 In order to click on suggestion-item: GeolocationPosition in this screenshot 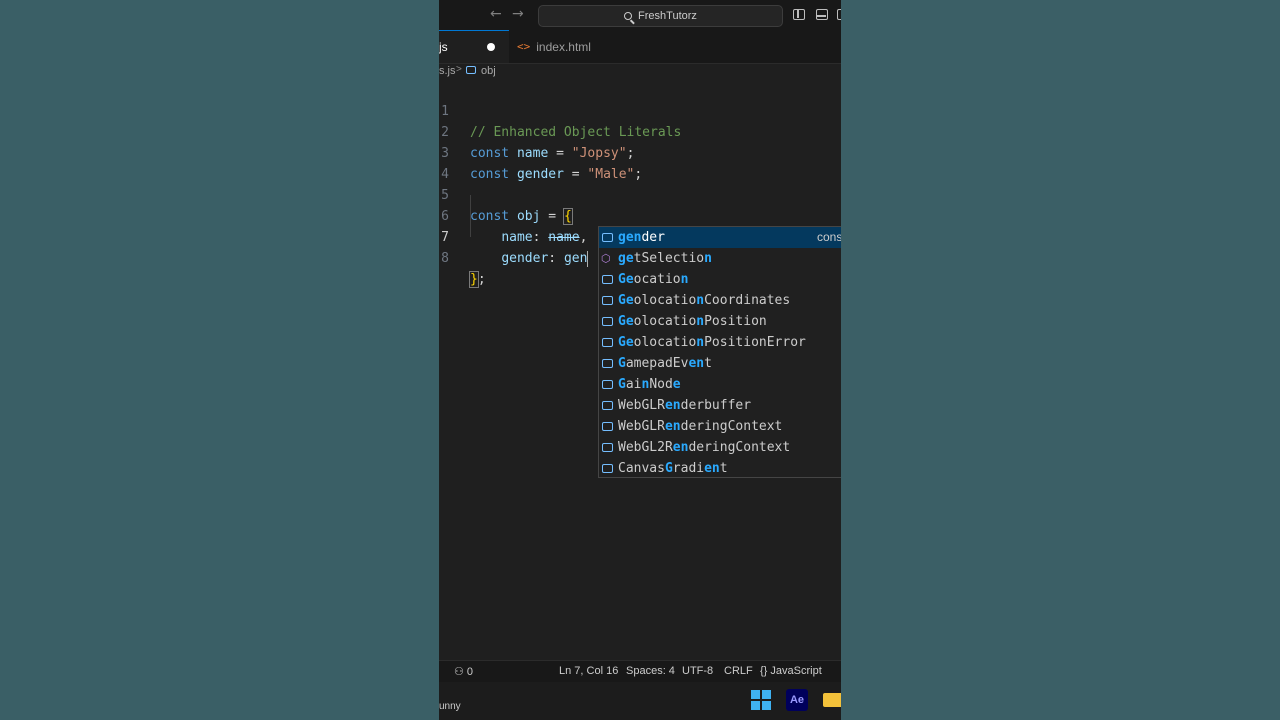, I will do `click(720, 321)`.